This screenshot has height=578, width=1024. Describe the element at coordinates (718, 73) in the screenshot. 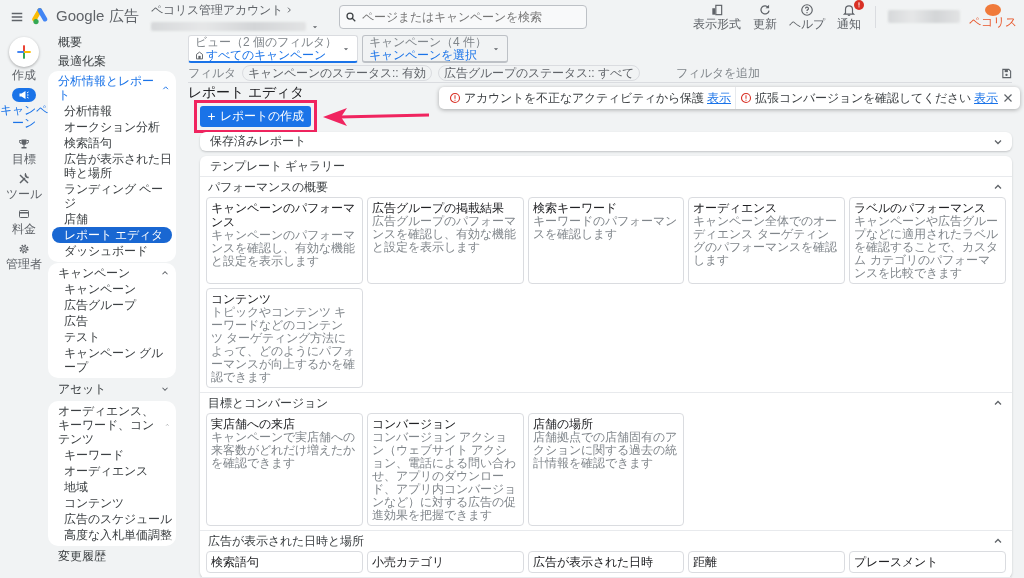

I see `add-filter-link: フィルタを追加` at that location.